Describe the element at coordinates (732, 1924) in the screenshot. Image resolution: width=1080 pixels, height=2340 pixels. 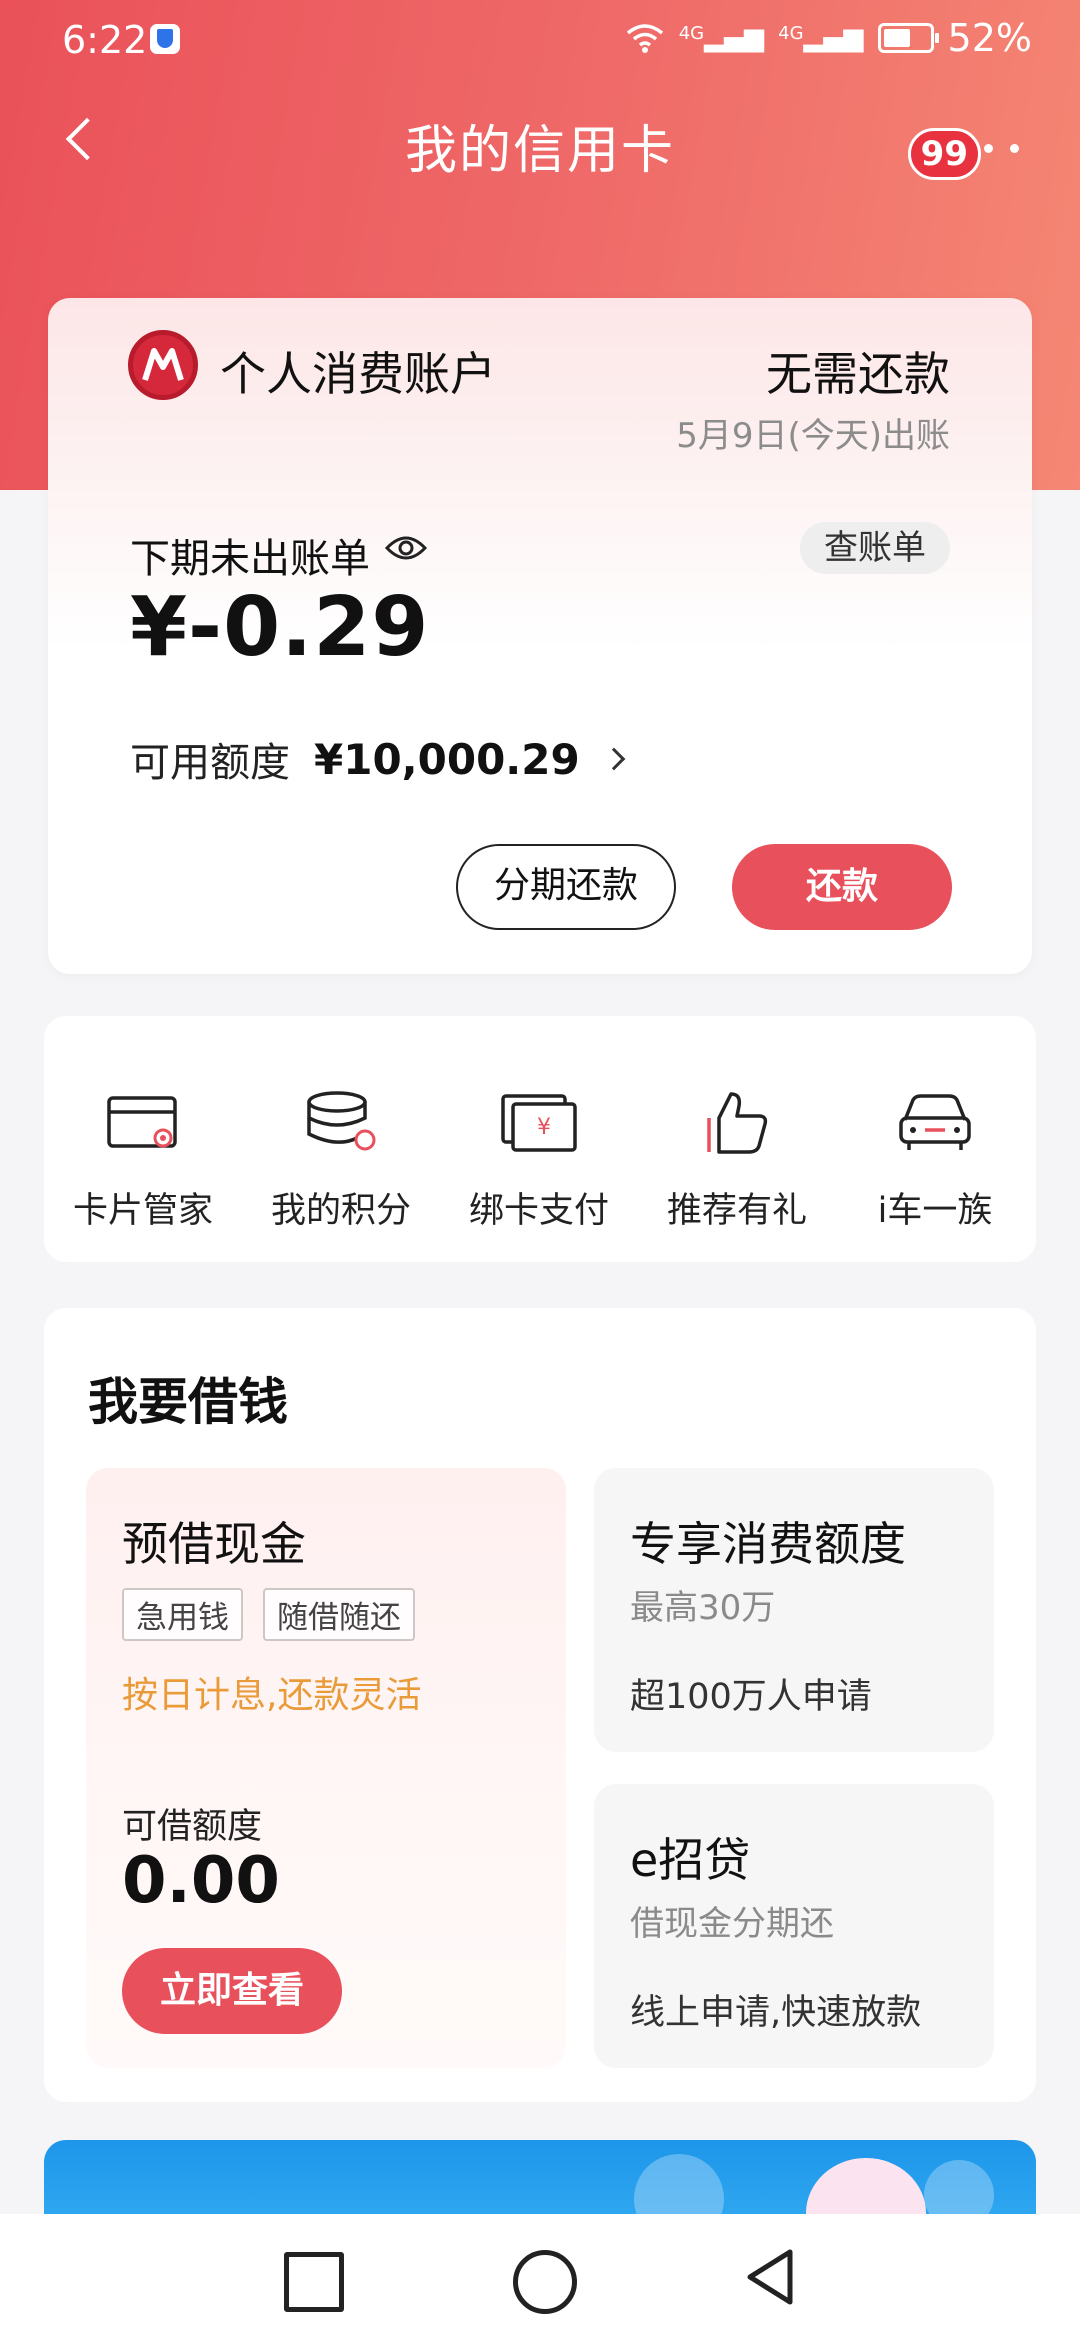
I see `eloan-subtitle: 借现金分期还` at that location.